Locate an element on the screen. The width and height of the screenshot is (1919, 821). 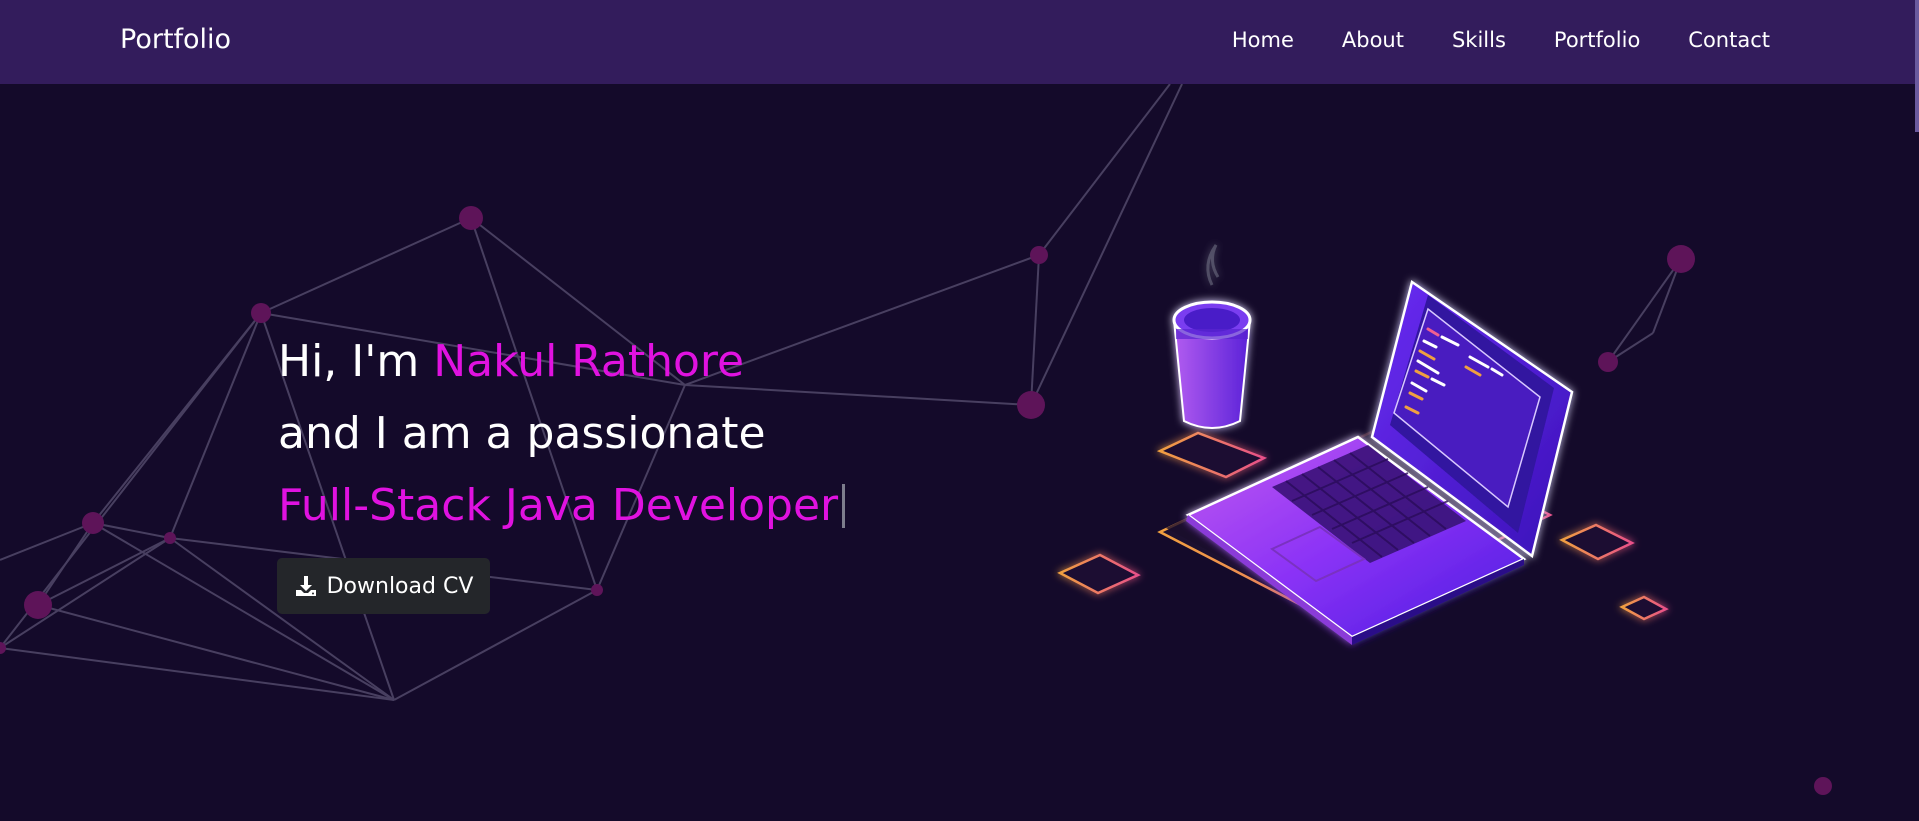
nav-link-portfolio: Portfolio is located at coordinates (1597, 40).